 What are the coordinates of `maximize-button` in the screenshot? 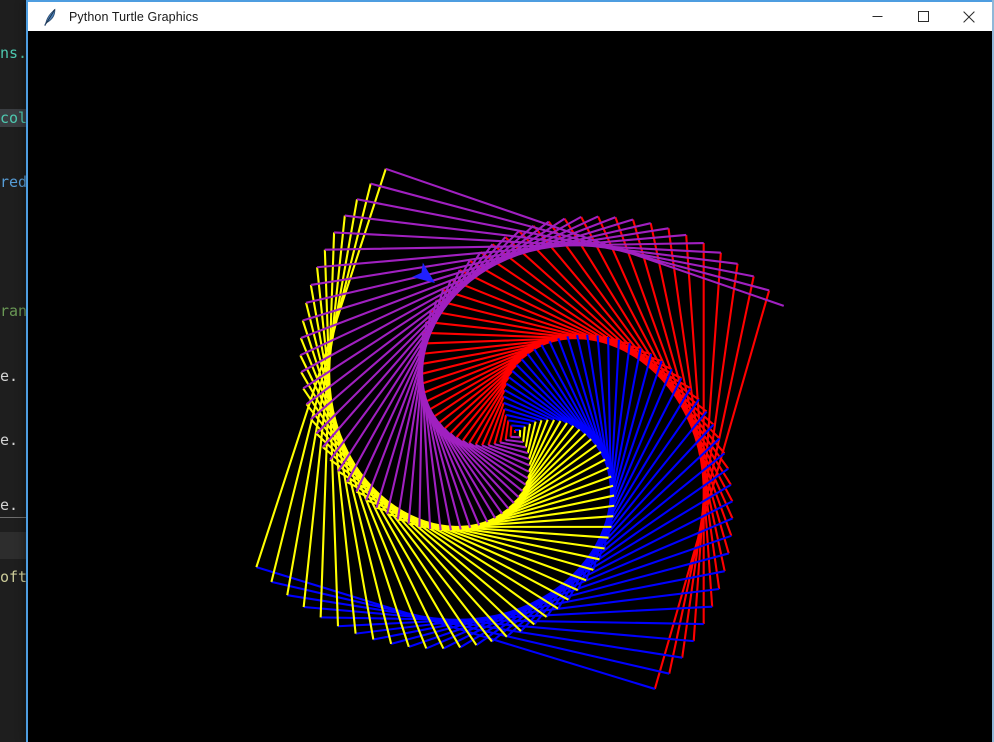 It's located at (923, 16).